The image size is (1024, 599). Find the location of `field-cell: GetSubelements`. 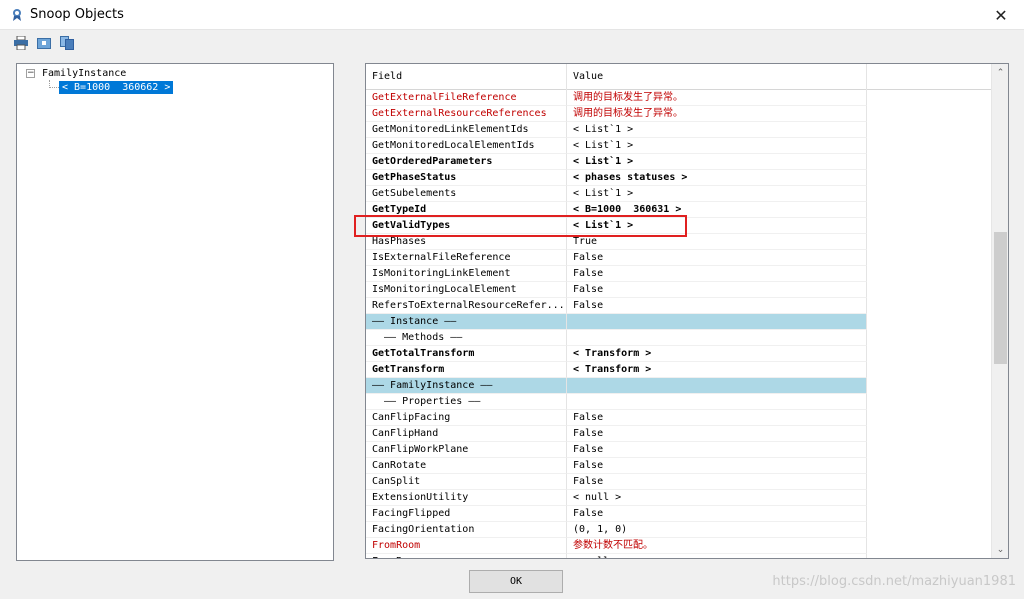

field-cell: GetSubelements is located at coordinates (466, 194).